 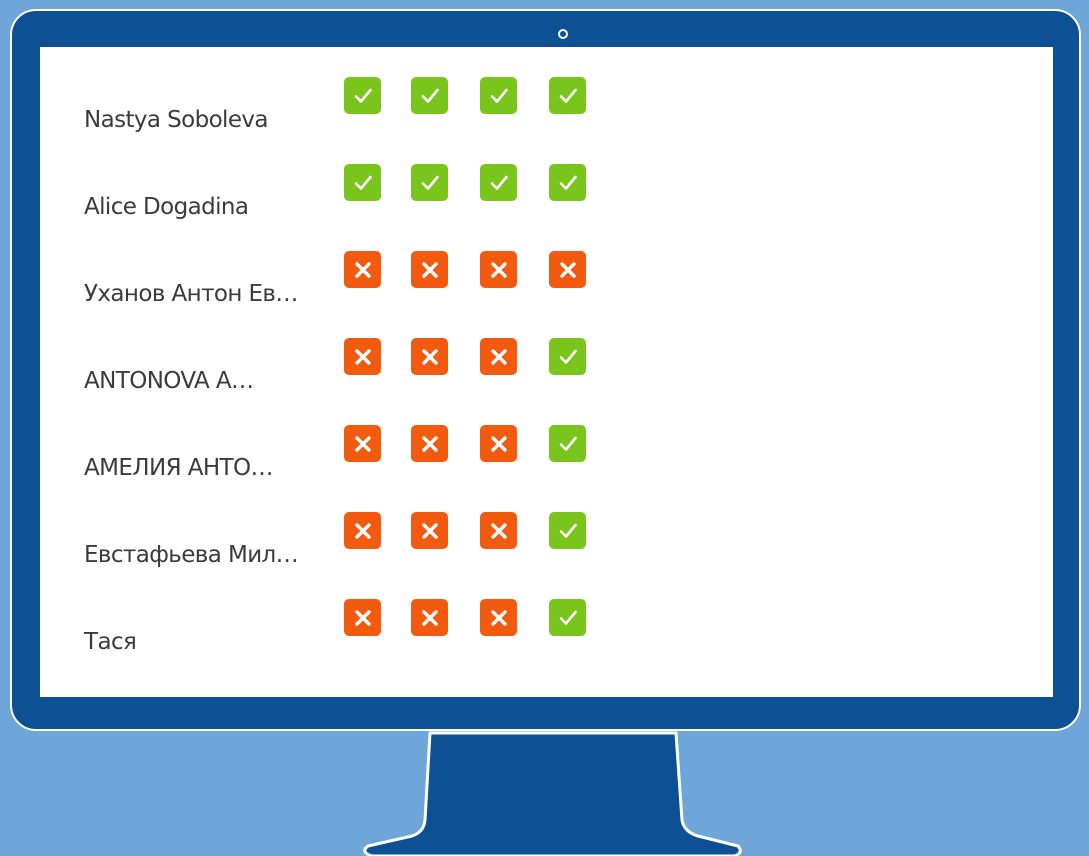 What do you see at coordinates (552, 793) in the screenshot?
I see `monitor-stand` at bounding box center [552, 793].